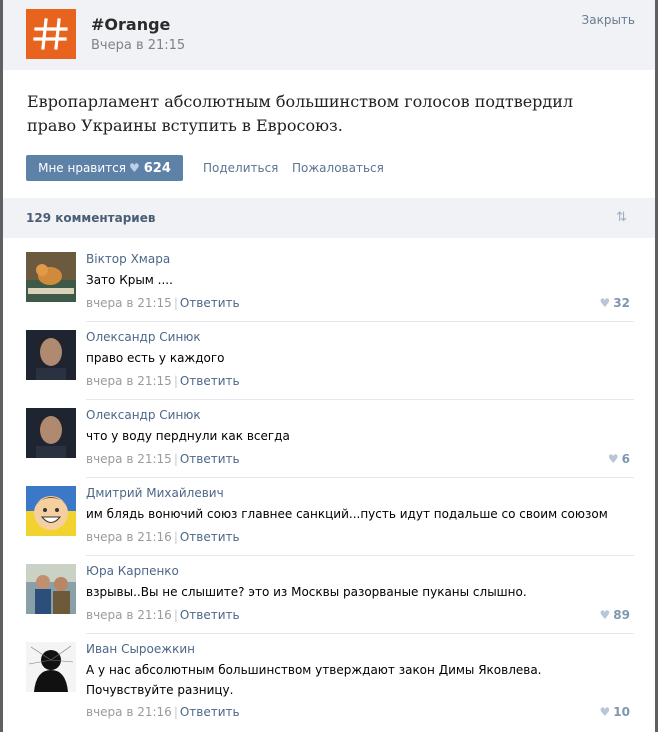  What do you see at coordinates (625, 459) in the screenshot?
I see `comment-like-count: 6` at bounding box center [625, 459].